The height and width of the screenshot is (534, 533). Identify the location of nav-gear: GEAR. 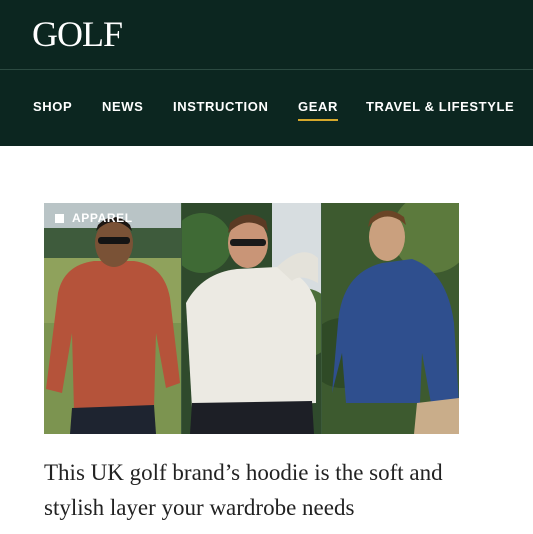
(318, 110).